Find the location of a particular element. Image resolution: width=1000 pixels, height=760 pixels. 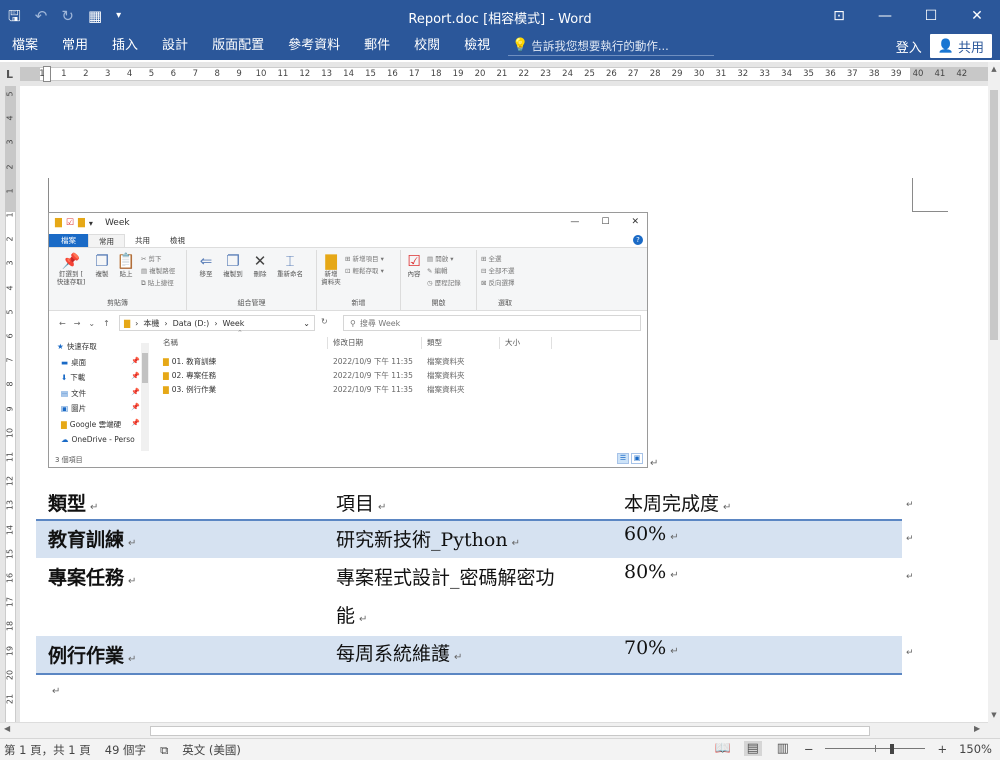

folder-icon: ▇ is located at coordinates (81, 223).